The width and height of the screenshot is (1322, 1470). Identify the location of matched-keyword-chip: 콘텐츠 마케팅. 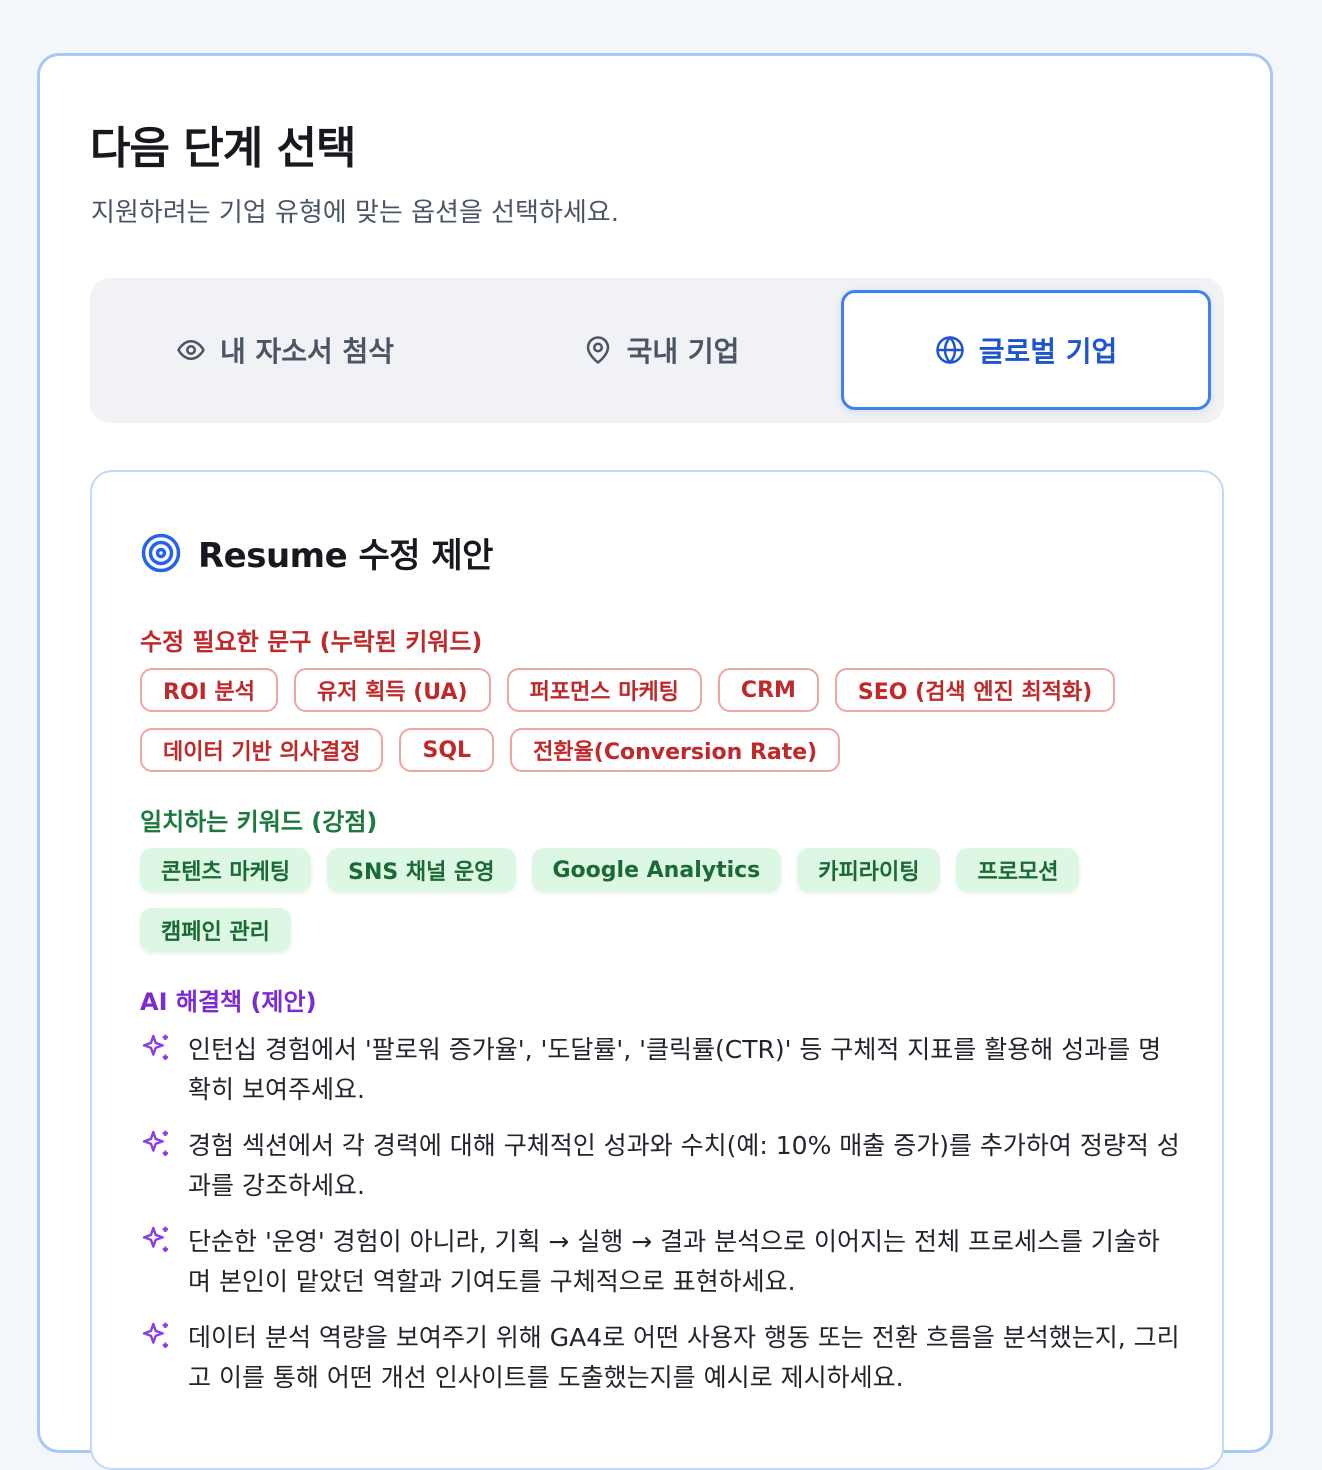
(226, 870).